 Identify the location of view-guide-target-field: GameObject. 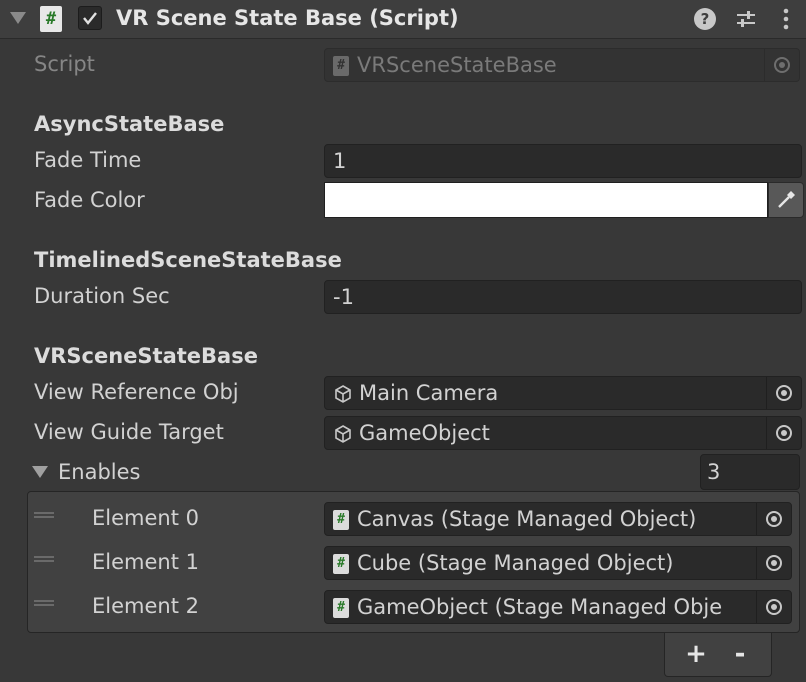
(563, 433).